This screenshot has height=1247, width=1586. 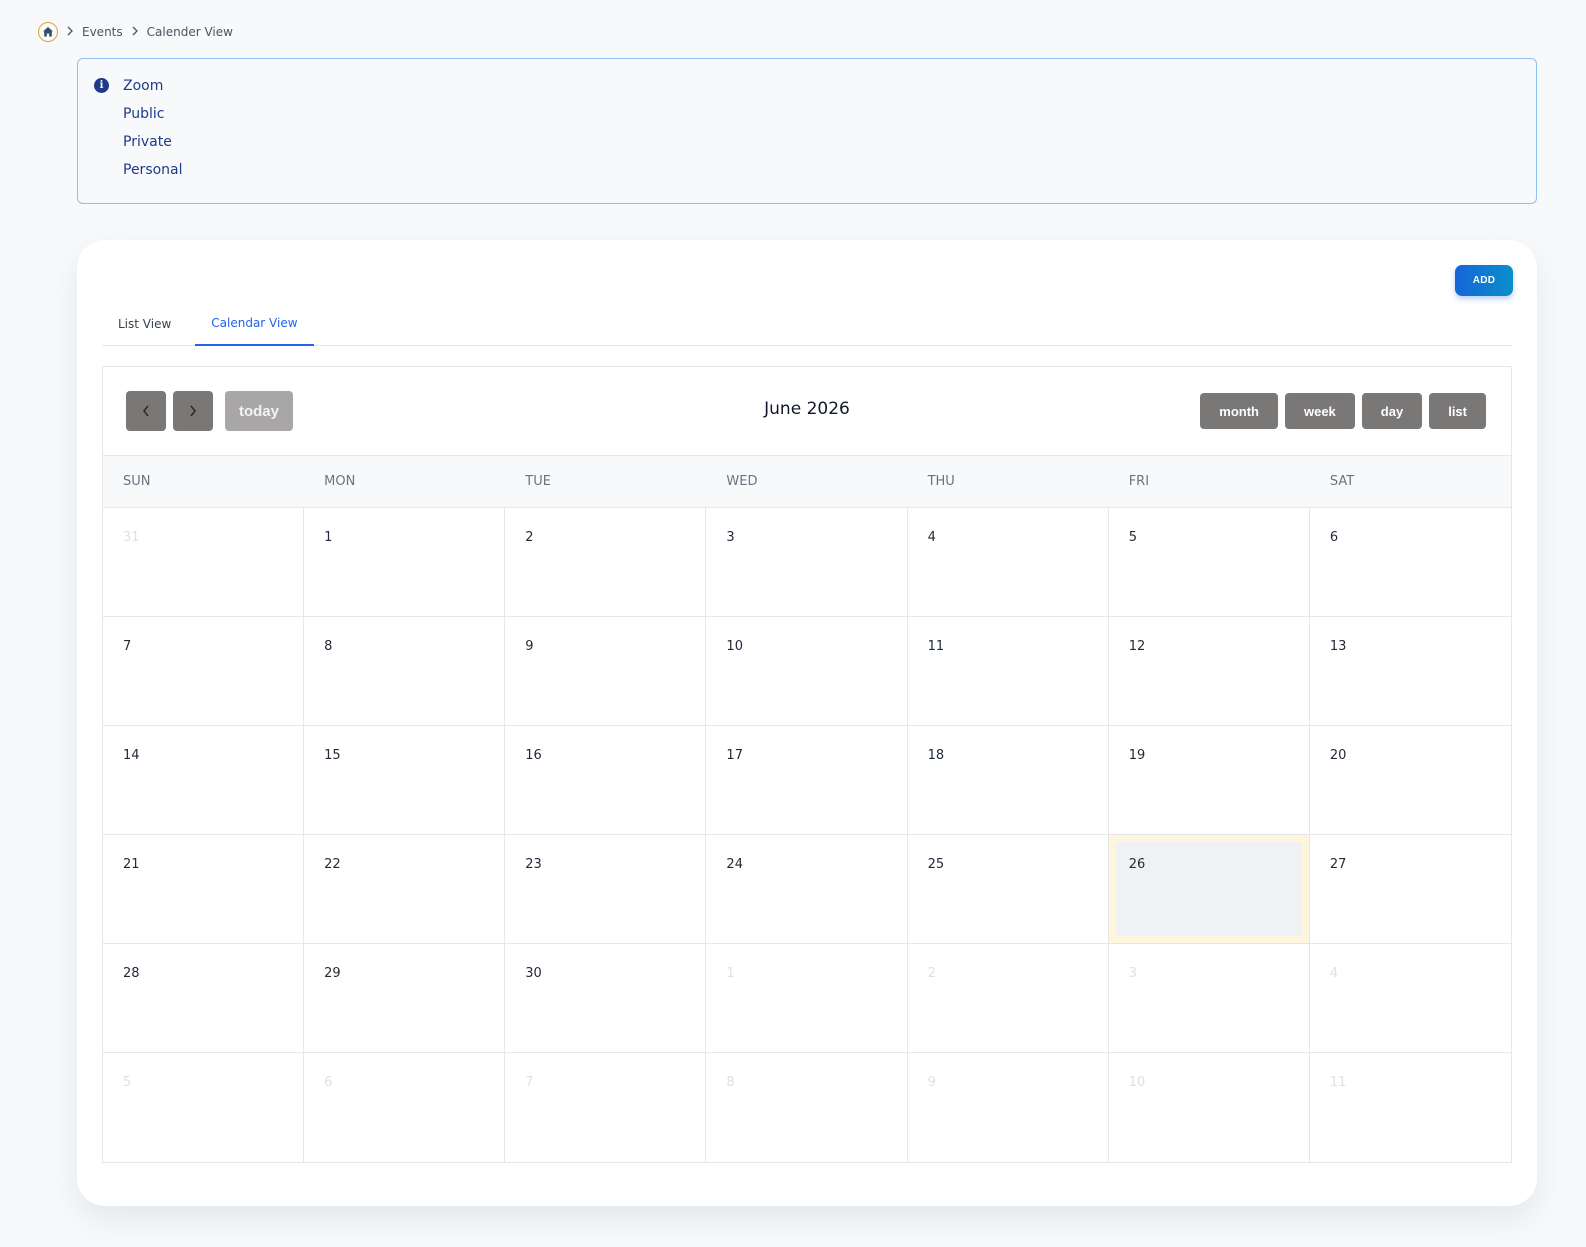 What do you see at coordinates (533, 755) in the screenshot?
I see `day-number: 16` at bounding box center [533, 755].